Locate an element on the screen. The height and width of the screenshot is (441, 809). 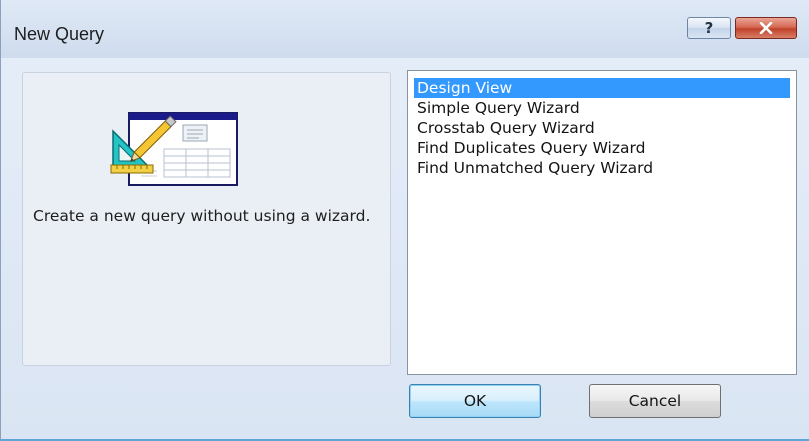
list-item-simple-query-wizard: Simple Query Wizard is located at coordinates (602, 108).